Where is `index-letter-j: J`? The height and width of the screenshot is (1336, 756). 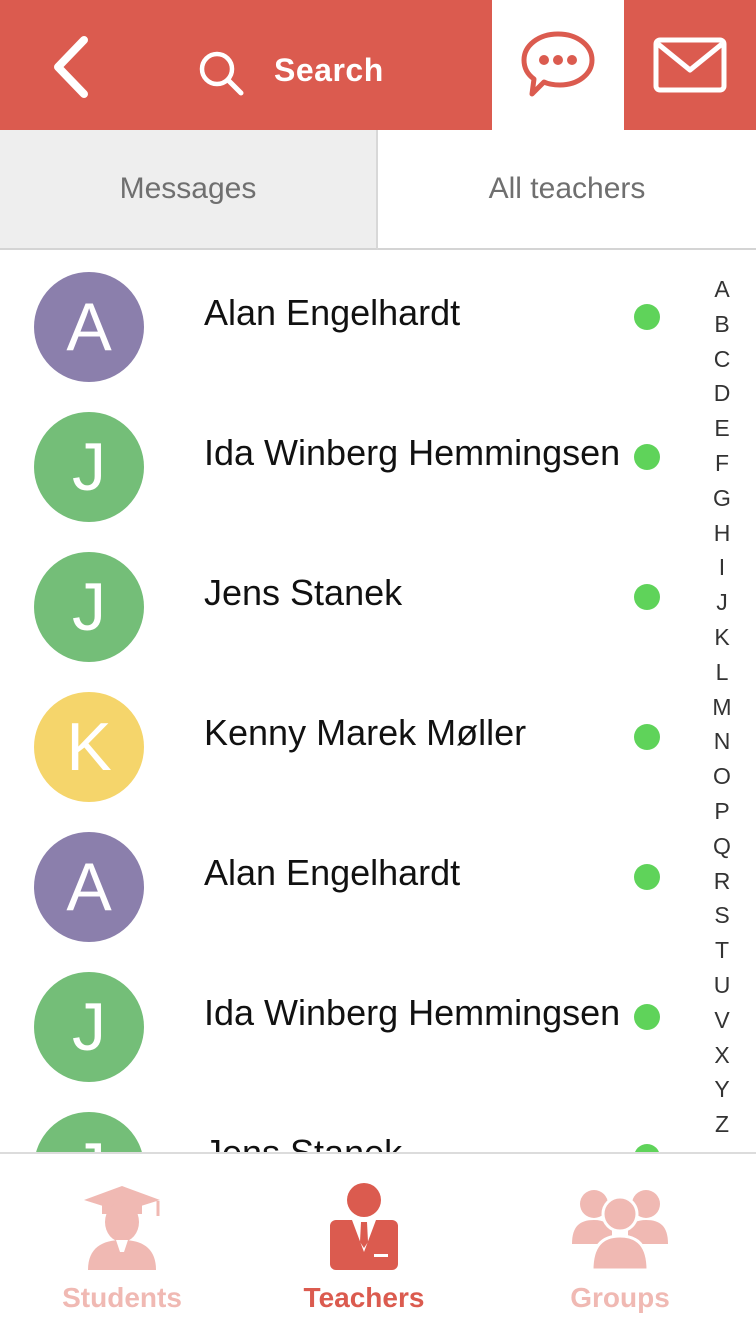 index-letter-j: J is located at coordinates (722, 602).